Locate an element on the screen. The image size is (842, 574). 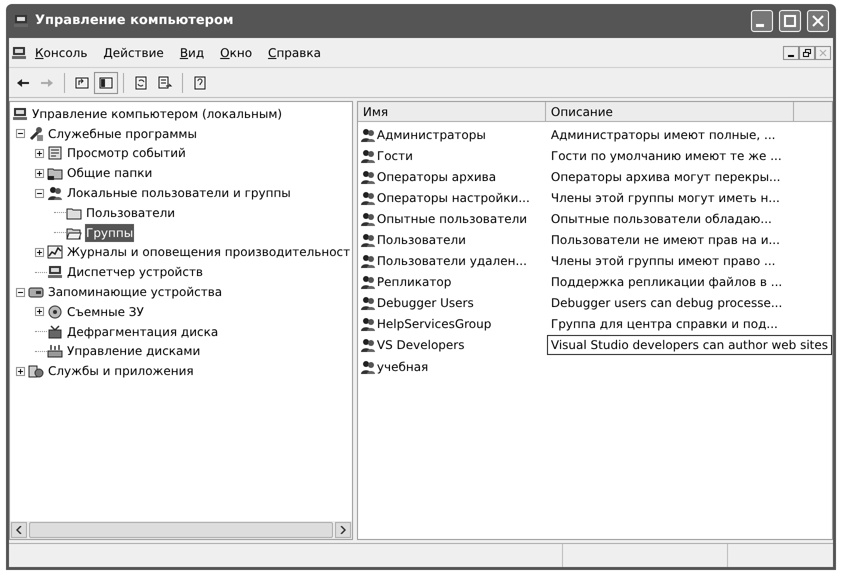
group-name: HelpServicesGroup is located at coordinates (434, 324).